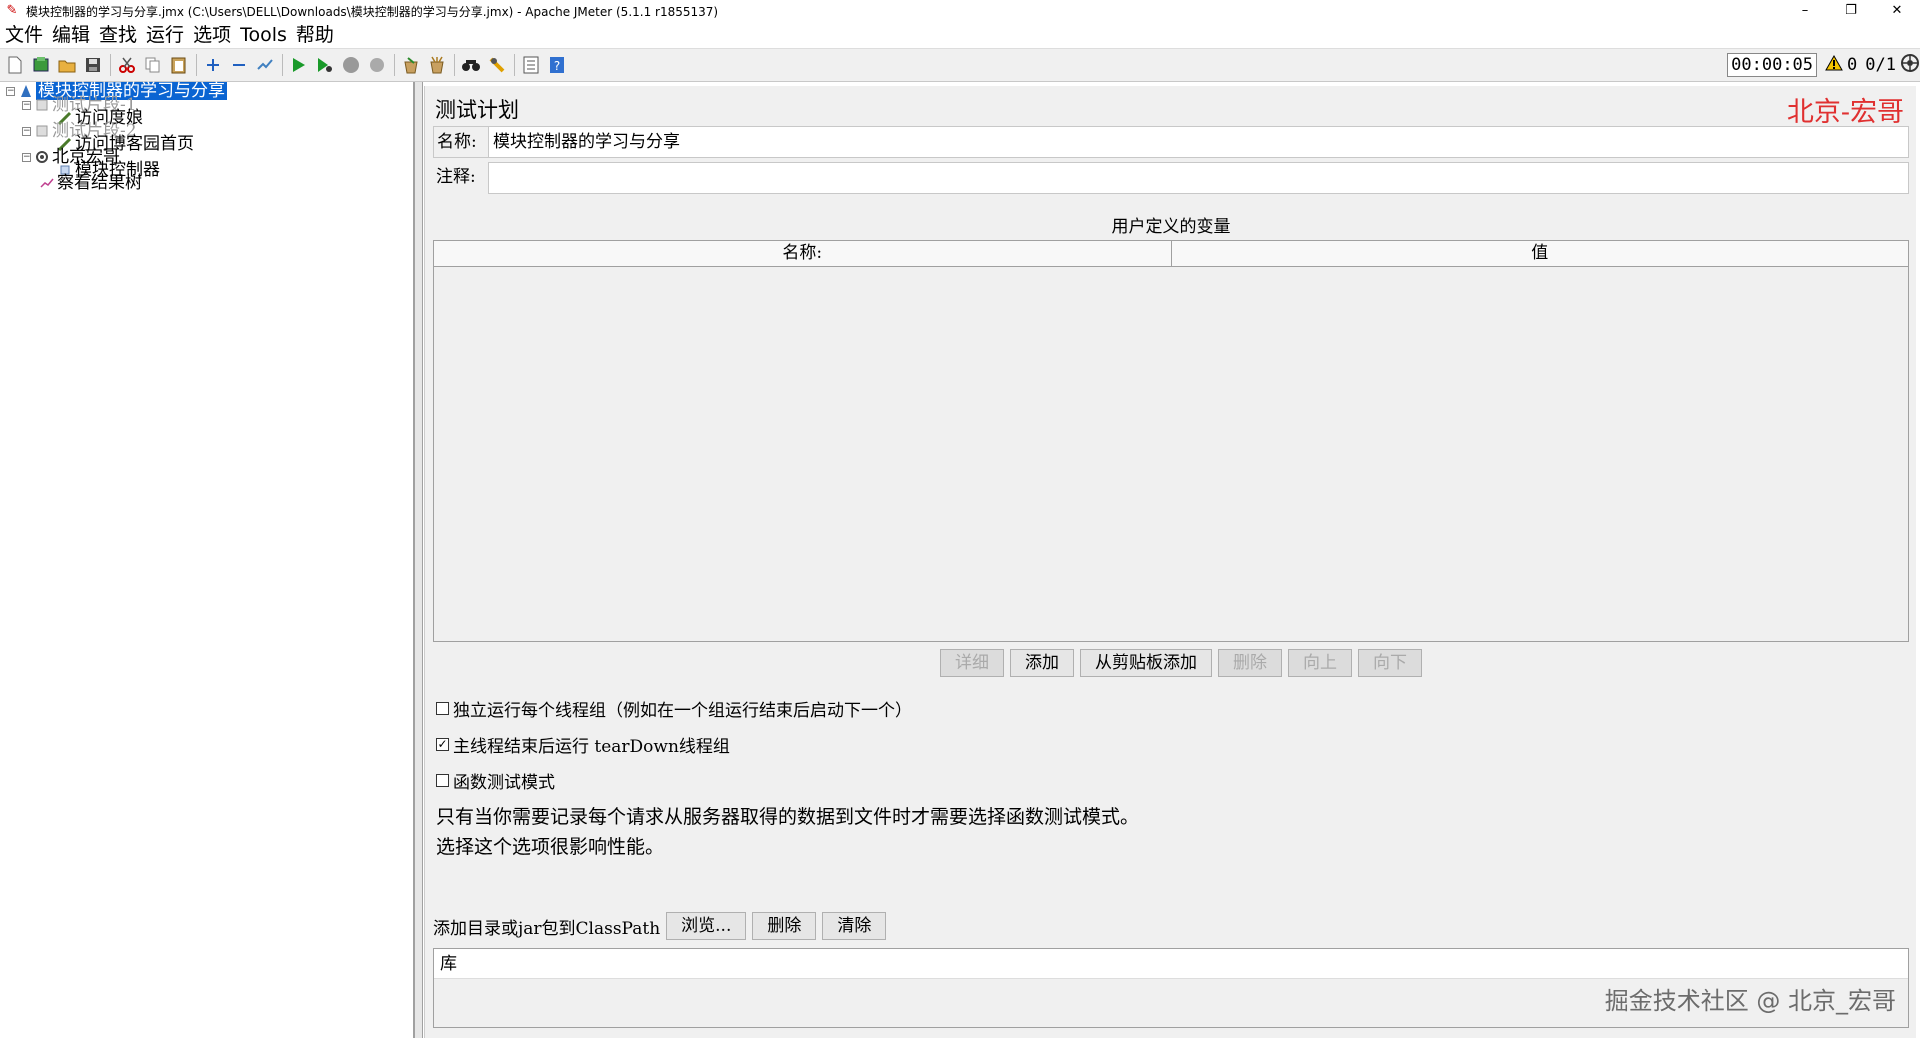 This screenshot has height=1038, width=1920. What do you see at coordinates (70, 35) in the screenshot?
I see `menu-edit: 编辑` at bounding box center [70, 35].